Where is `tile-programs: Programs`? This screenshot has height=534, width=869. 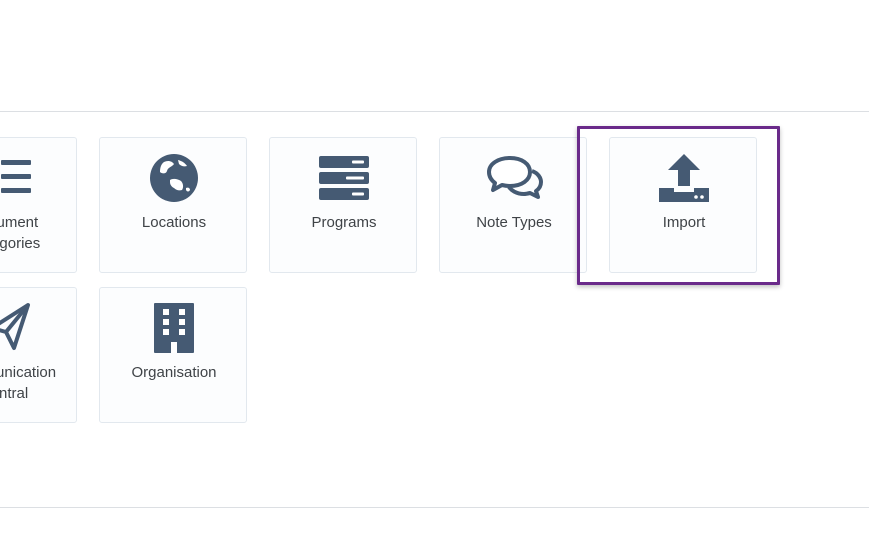
tile-programs: Programs is located at coordinates (343, 205).